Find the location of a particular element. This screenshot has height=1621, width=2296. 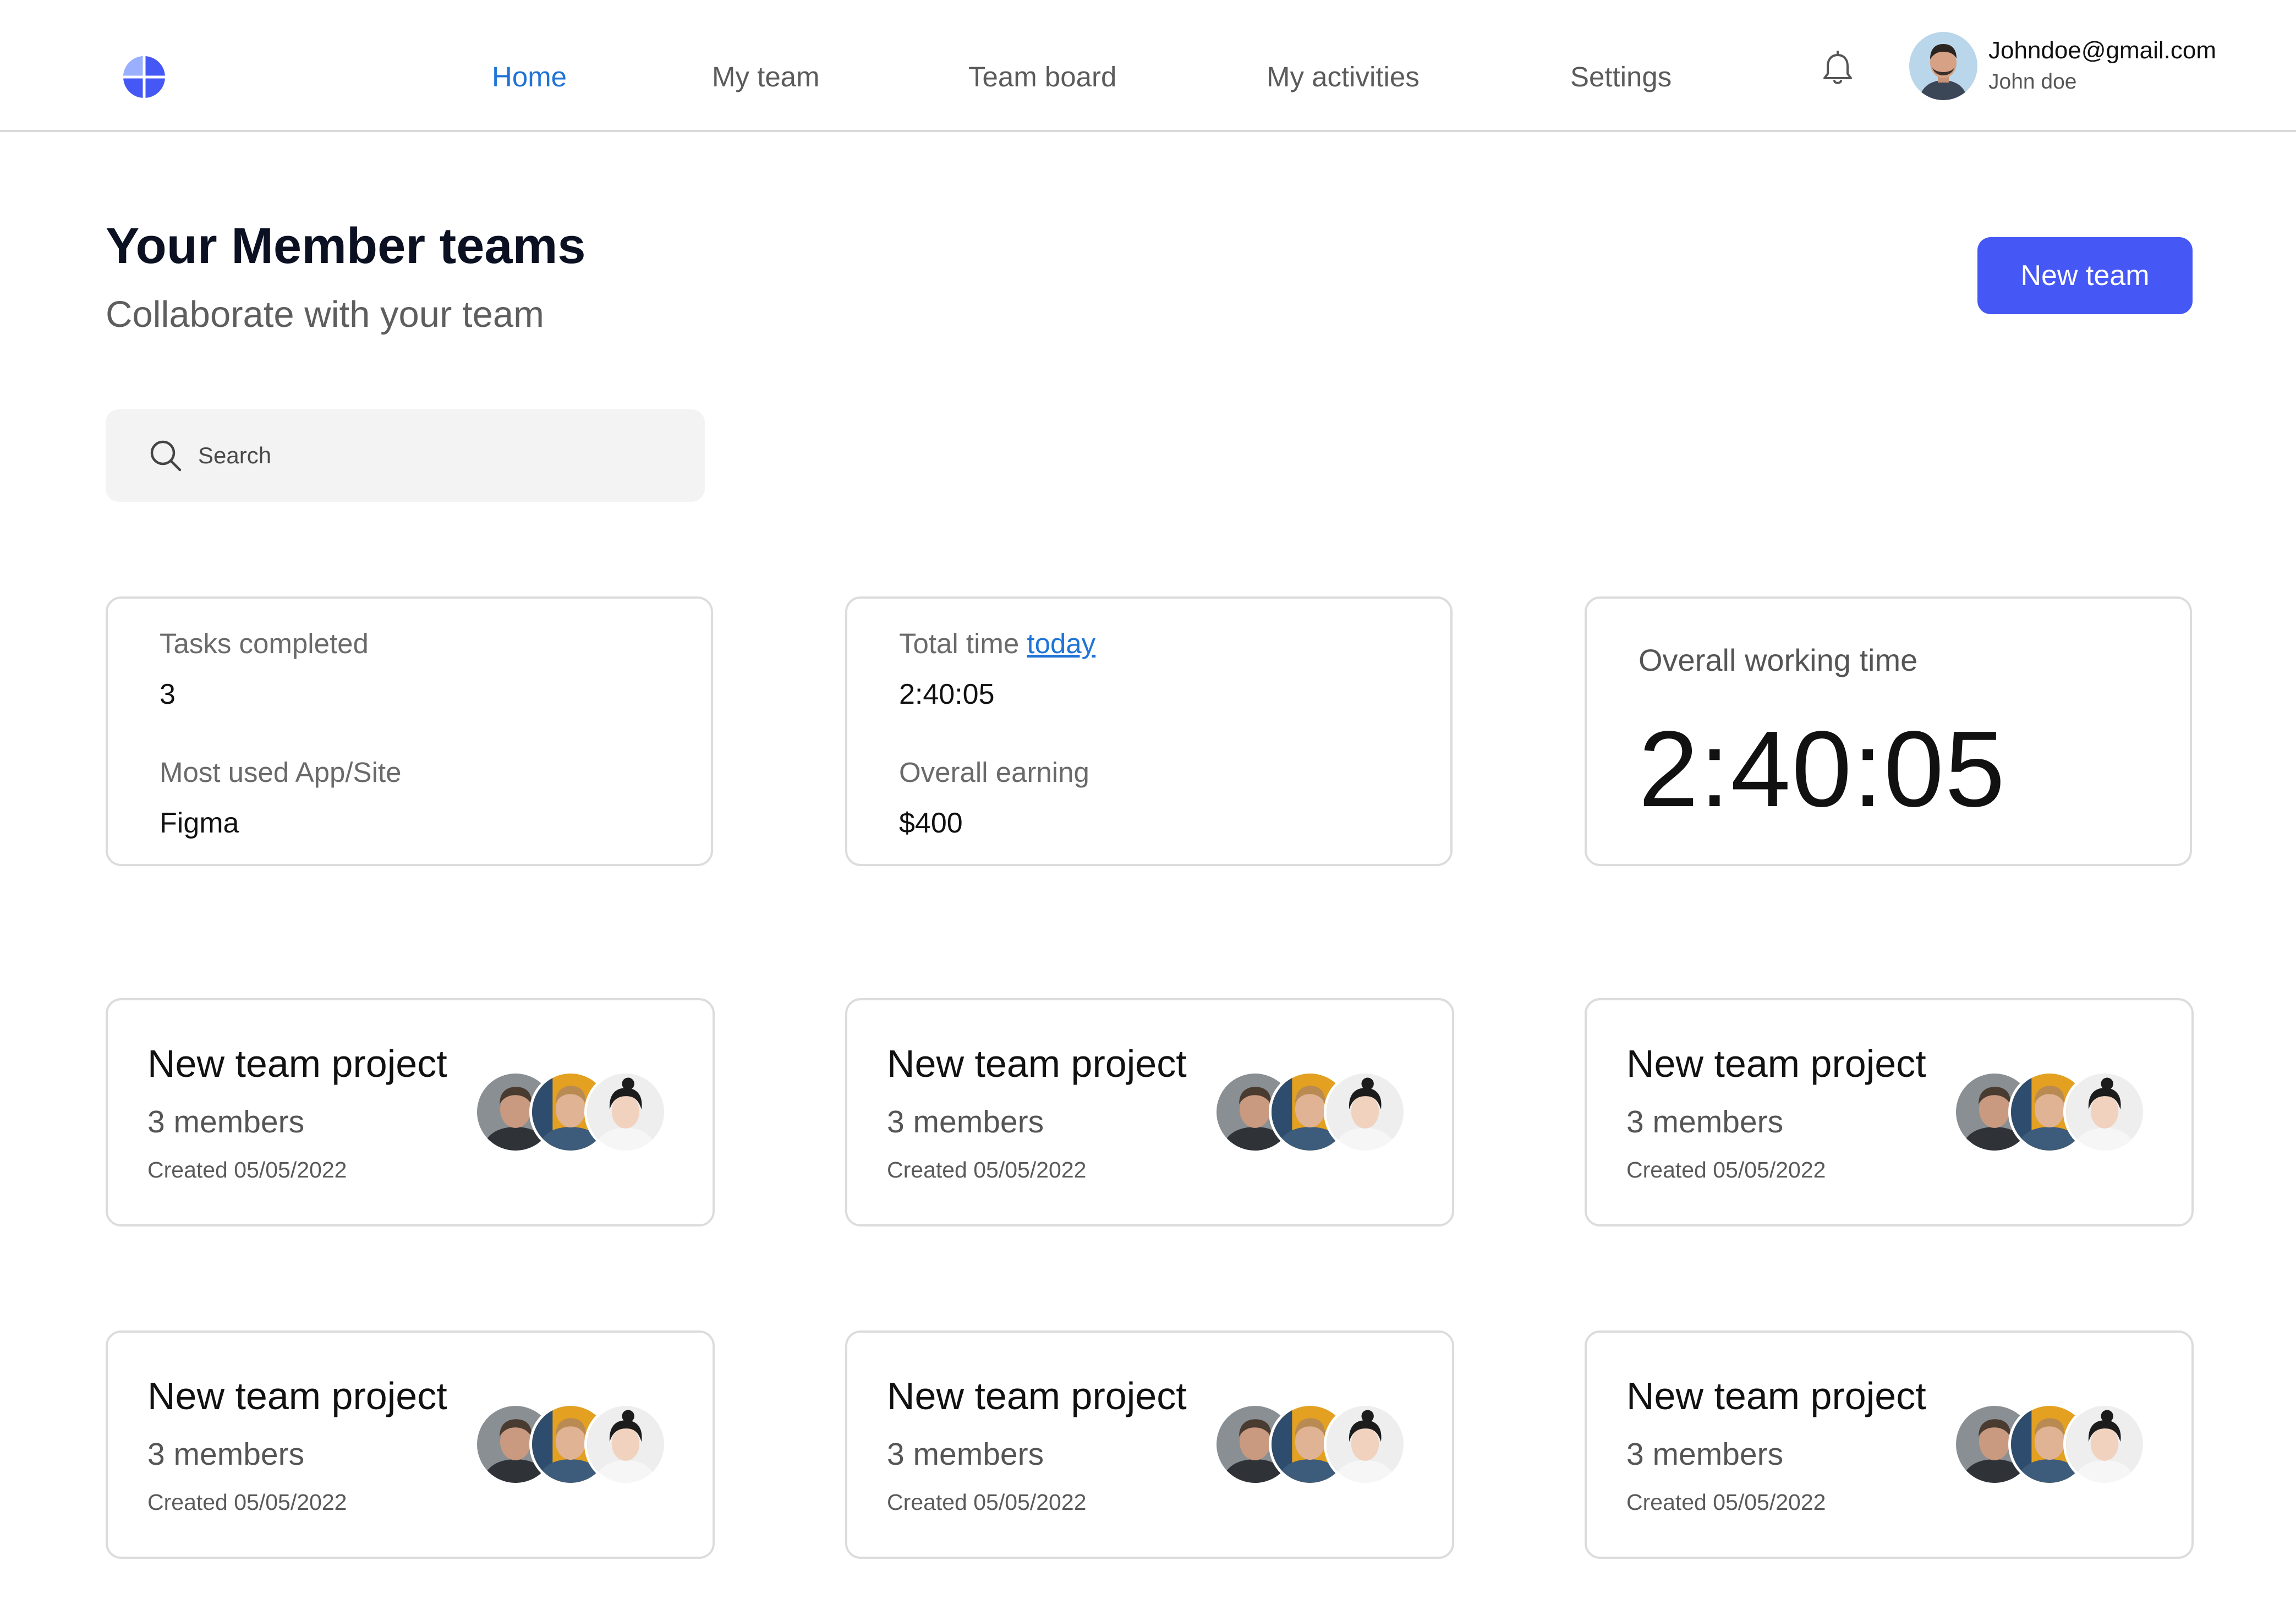

overall-working-time-label: Overall working time is located at coordinates (1778, 660).